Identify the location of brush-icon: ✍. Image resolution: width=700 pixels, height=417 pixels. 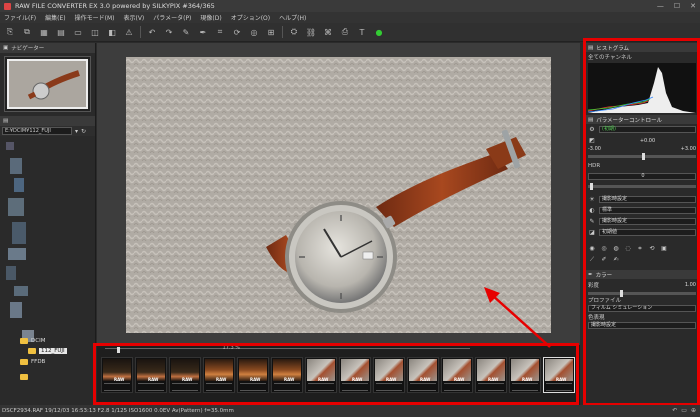
(616, 260).